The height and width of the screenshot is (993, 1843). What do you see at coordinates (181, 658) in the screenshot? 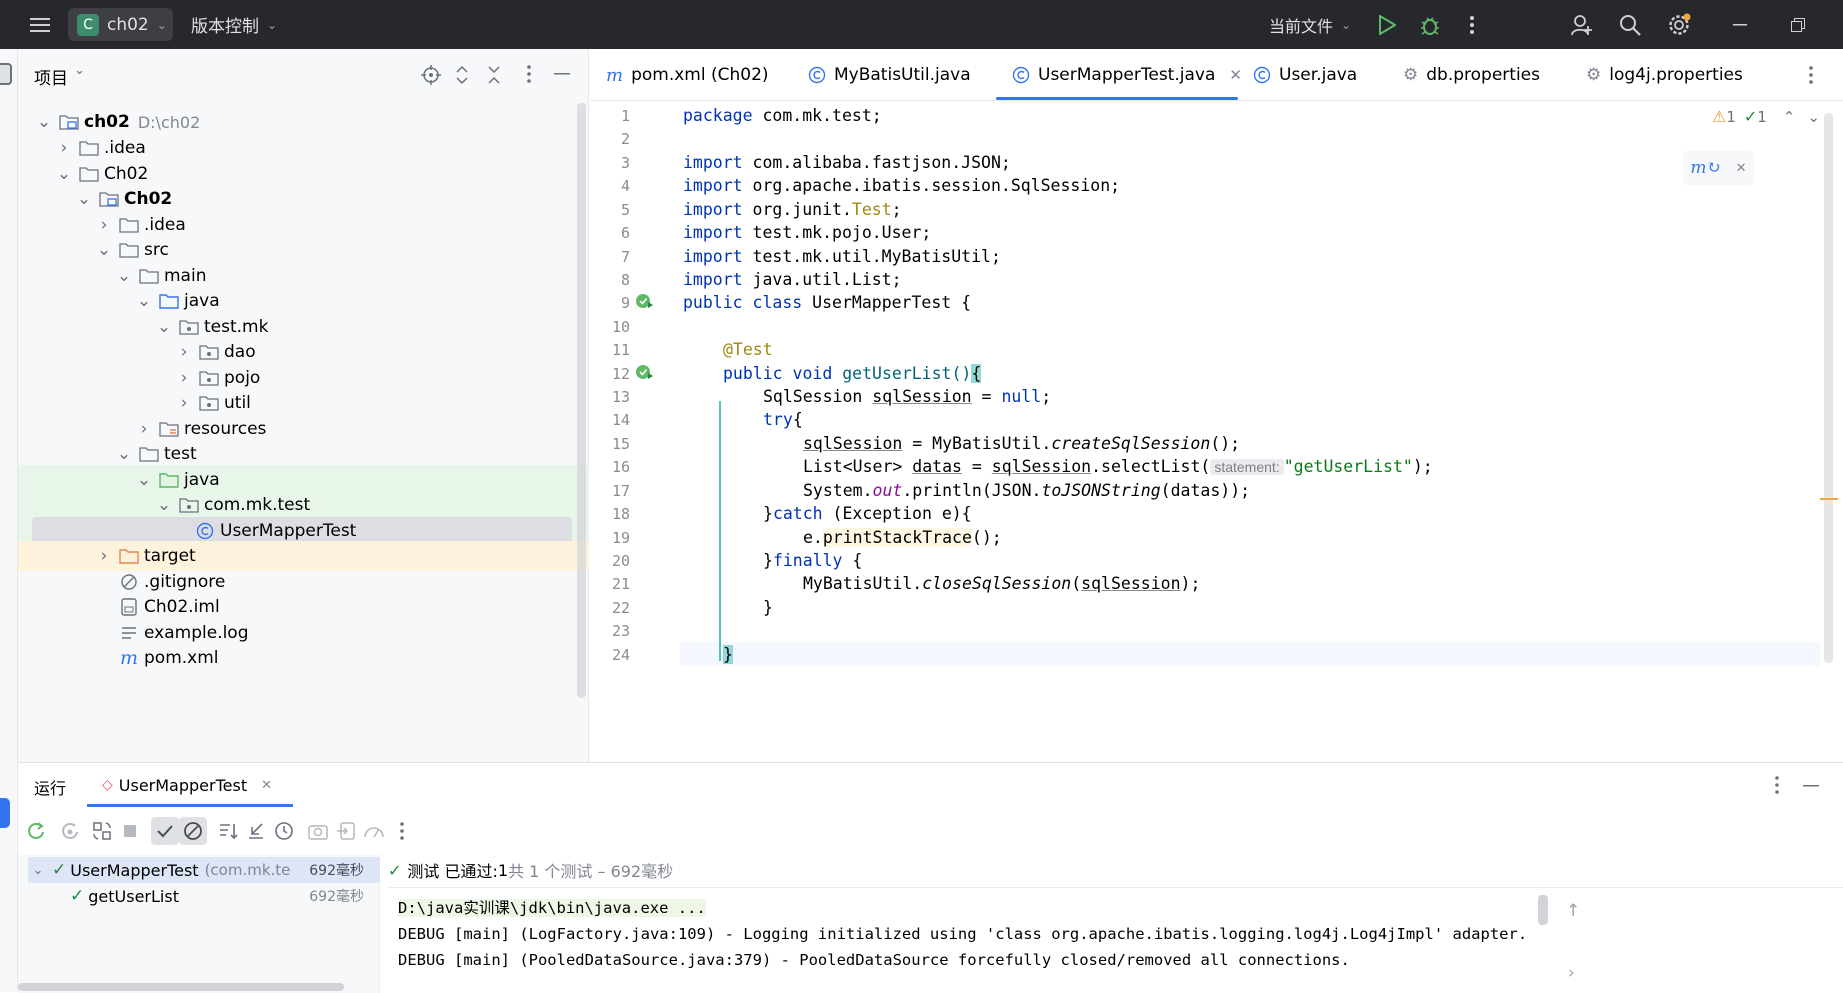
I see `tree-item-label: pom.xml` at bounding box center [181, 658].